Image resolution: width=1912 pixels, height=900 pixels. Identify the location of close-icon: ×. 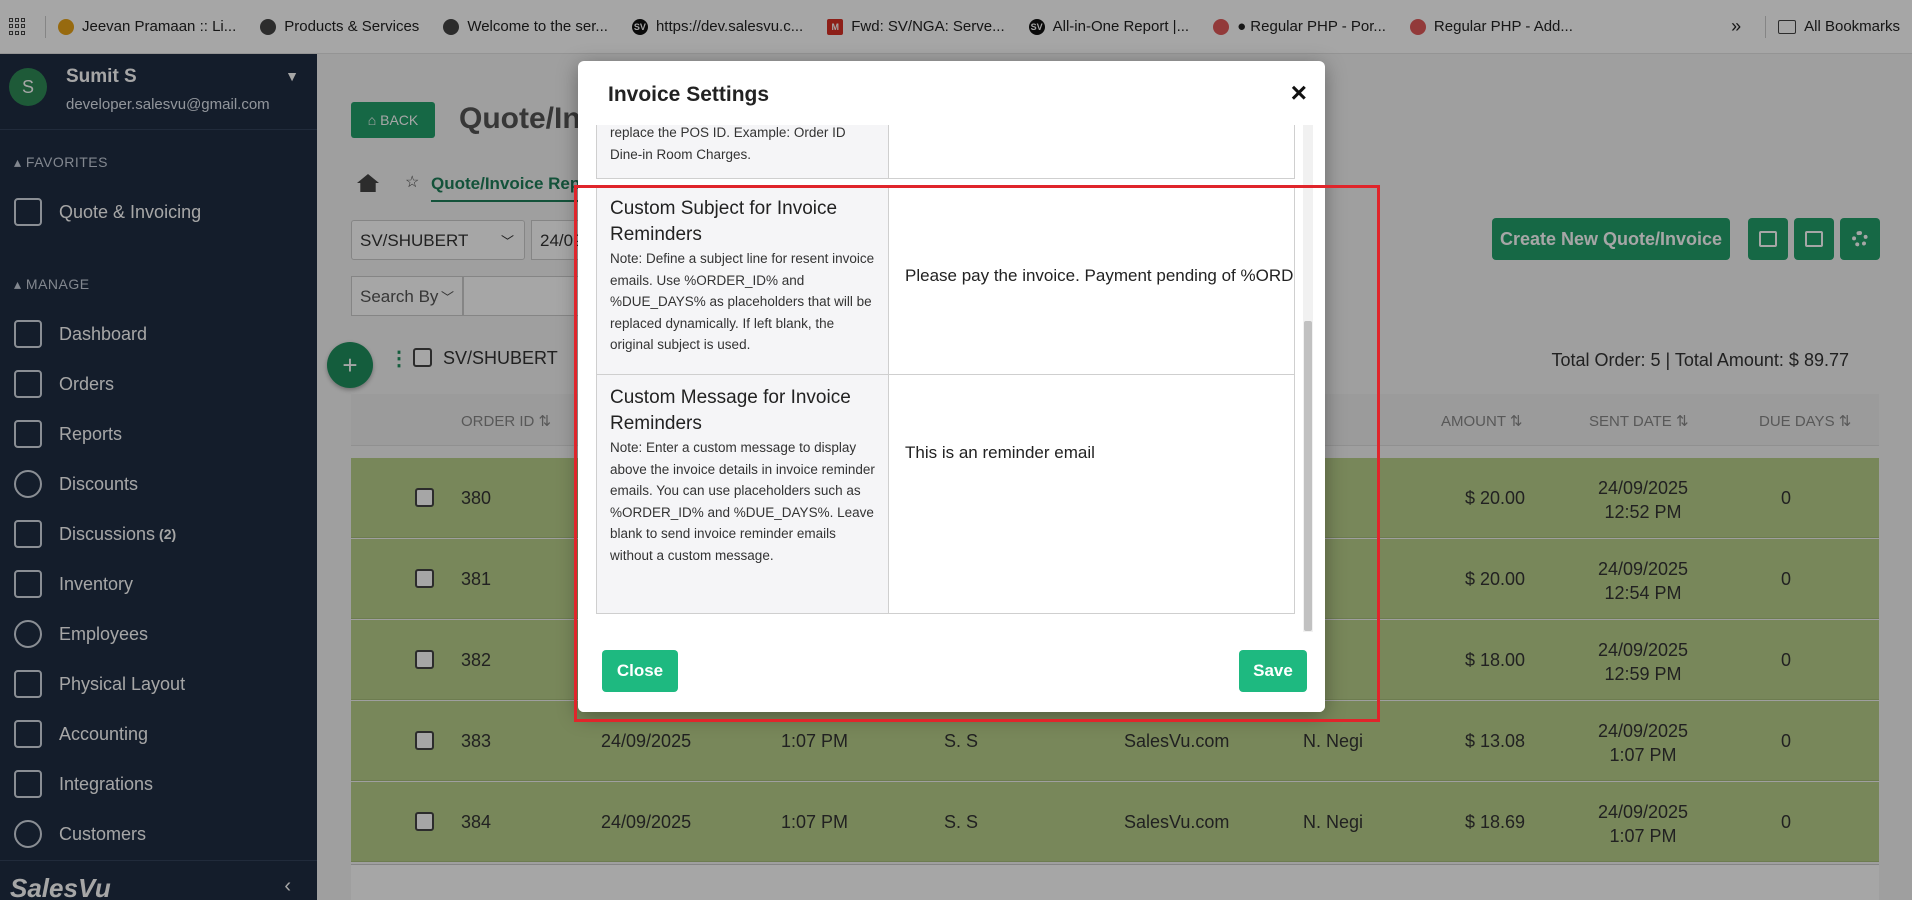
(1299, 93).